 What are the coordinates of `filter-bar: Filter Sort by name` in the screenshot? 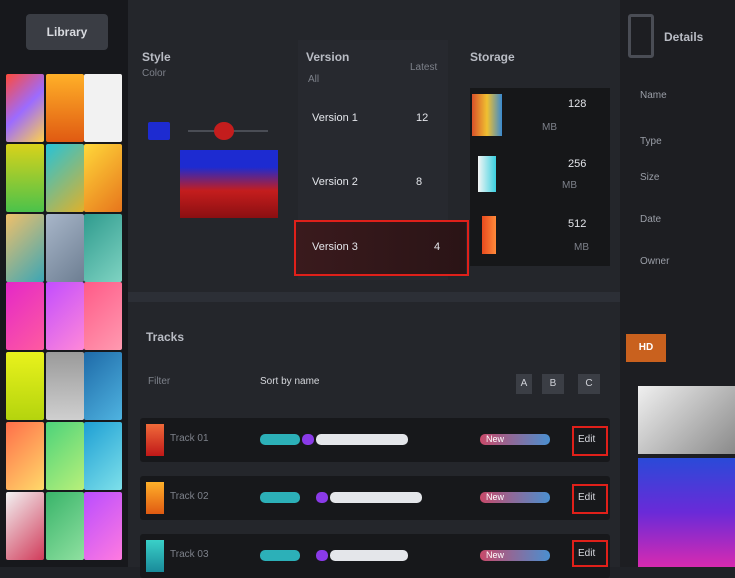 It's located at (267, 383).